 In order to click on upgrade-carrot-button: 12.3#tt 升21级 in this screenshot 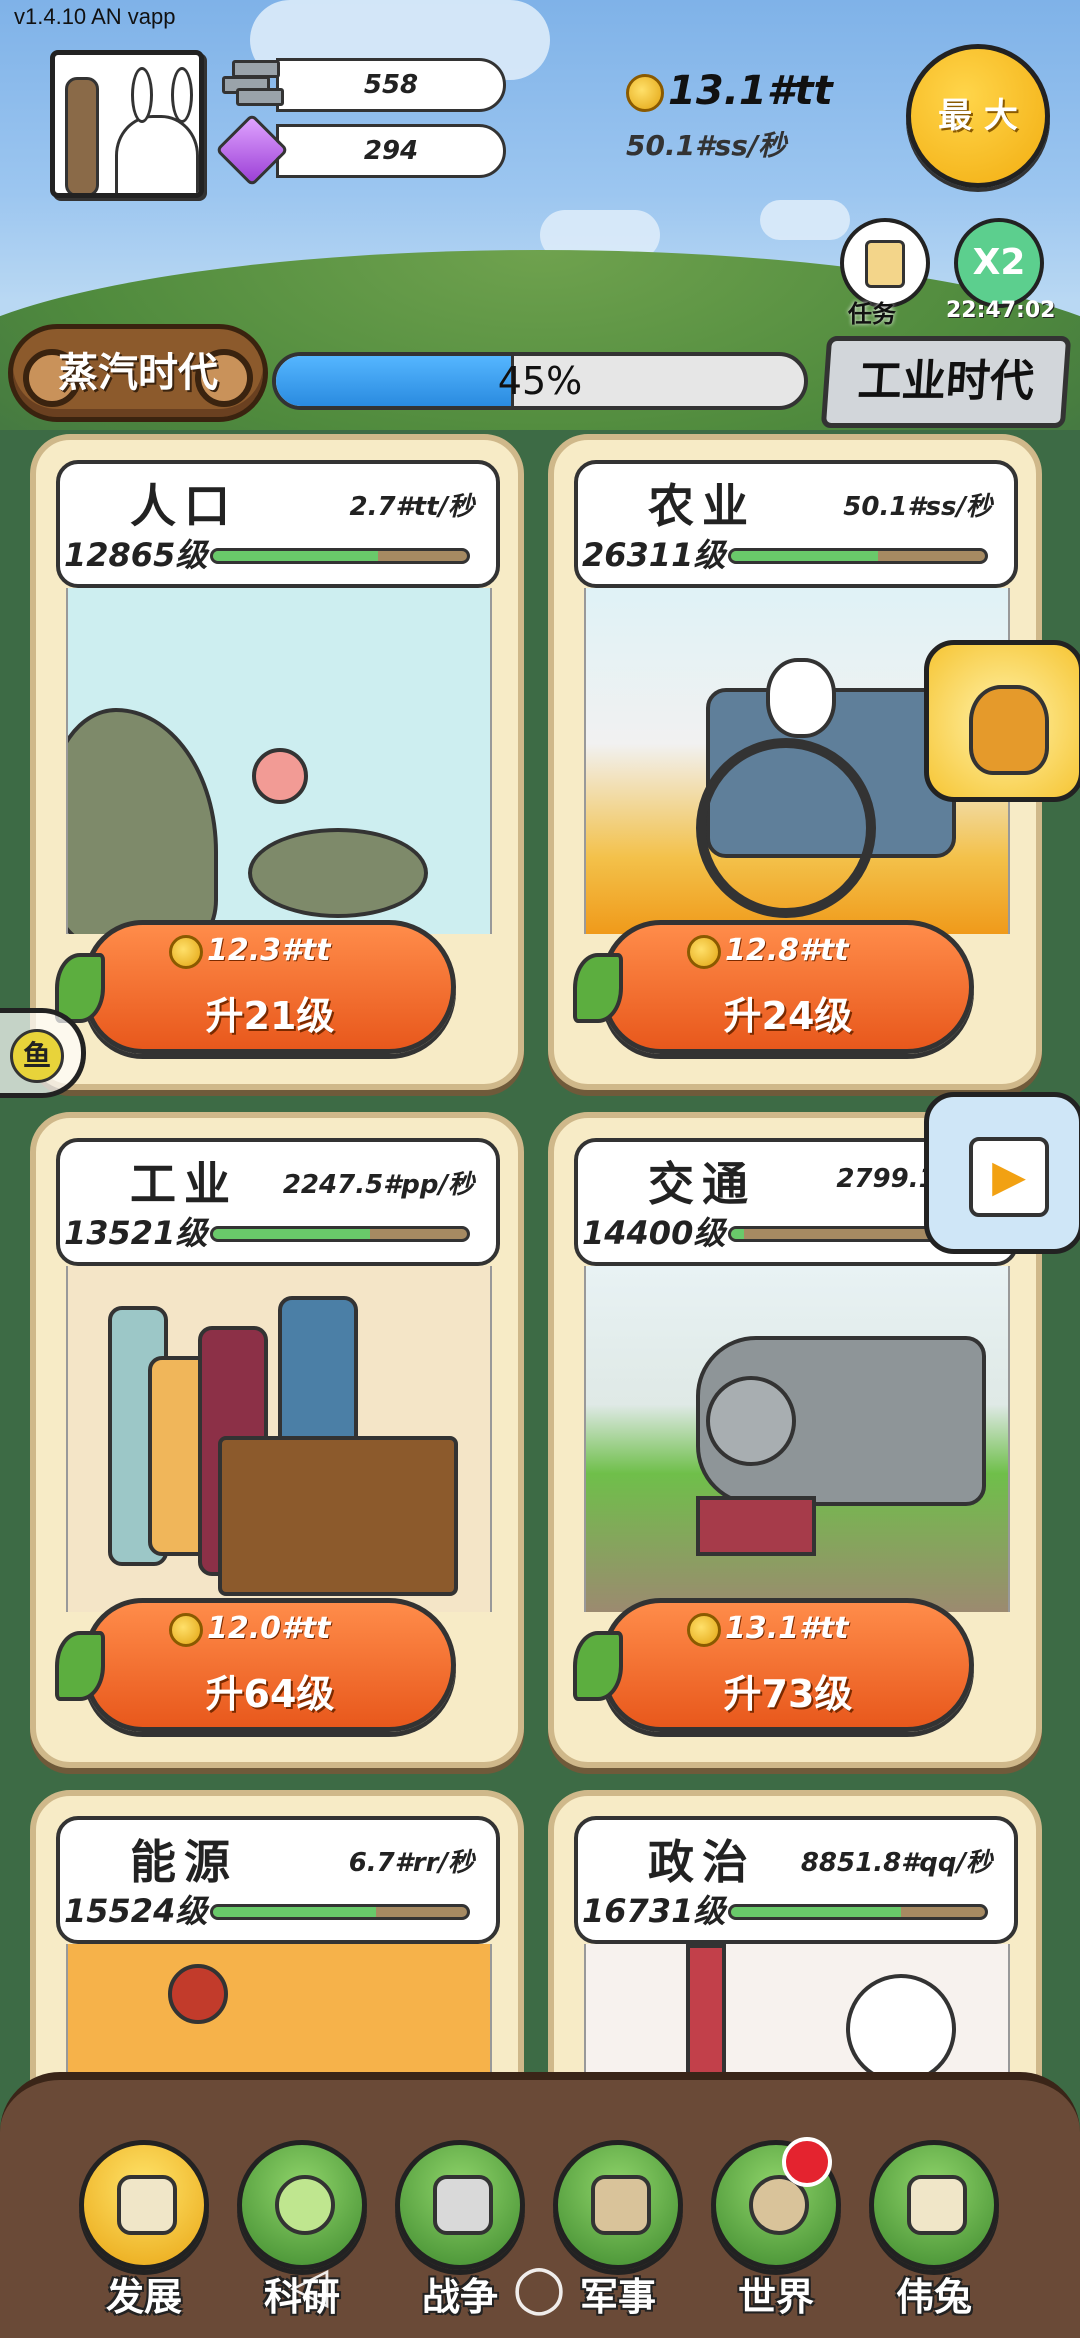, I will do `click(255, 987)`.